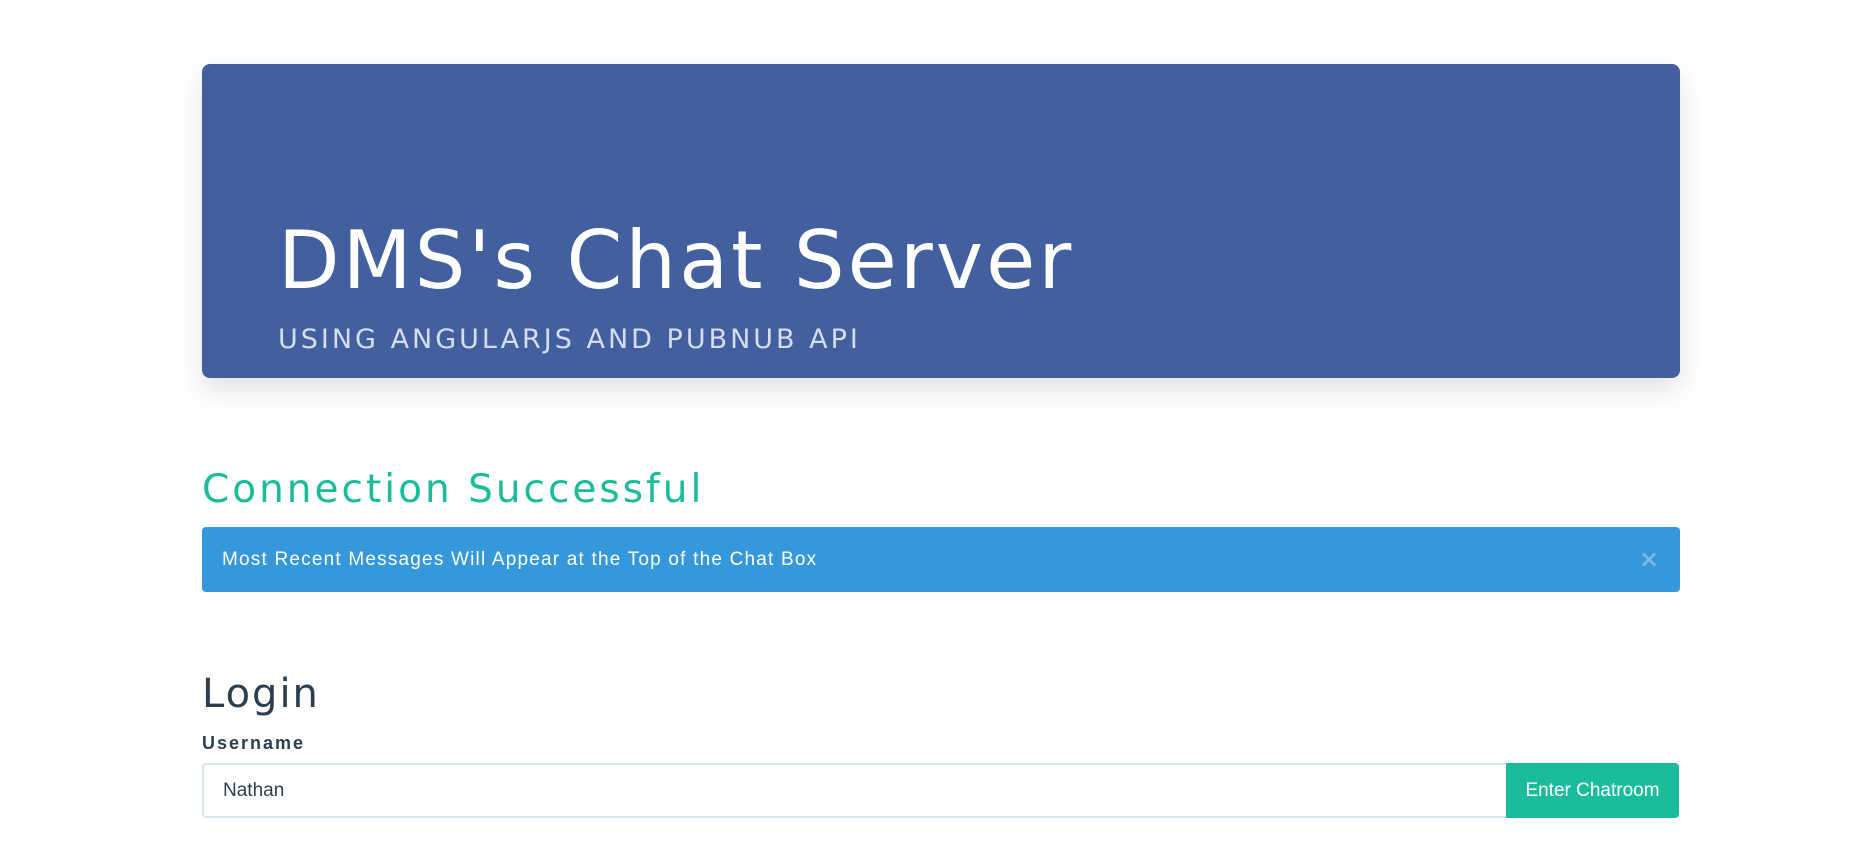 The width and height of the screenshot is (1869, 854). I want to click on connection-status-heading: Connection Successful, so click(453, 489).